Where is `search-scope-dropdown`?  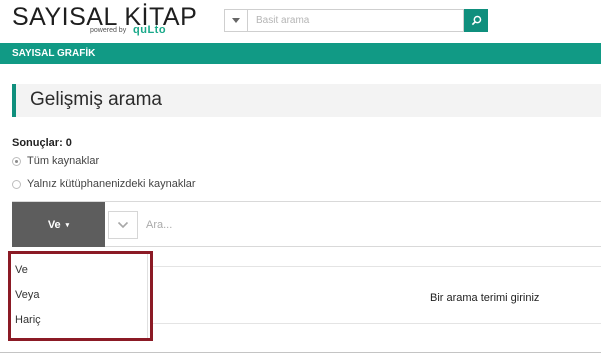 search-scope-dropdown is located at coordinates (236, 20).